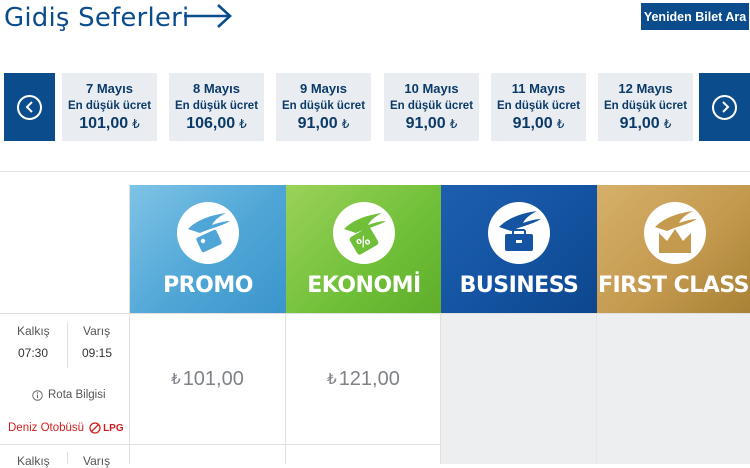 Image resolution: width=750 pixels, height=468 pixels. What do you see at coordinates (216, 88) in the screenshot?
I see `date-card-date: 8 Mayıs` at bounding box center [216, 88].